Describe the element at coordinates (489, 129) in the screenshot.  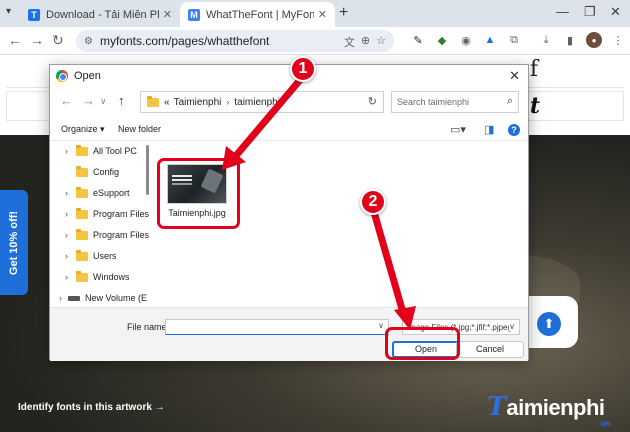
I see `preview-pane-icon: ◨` at that location.